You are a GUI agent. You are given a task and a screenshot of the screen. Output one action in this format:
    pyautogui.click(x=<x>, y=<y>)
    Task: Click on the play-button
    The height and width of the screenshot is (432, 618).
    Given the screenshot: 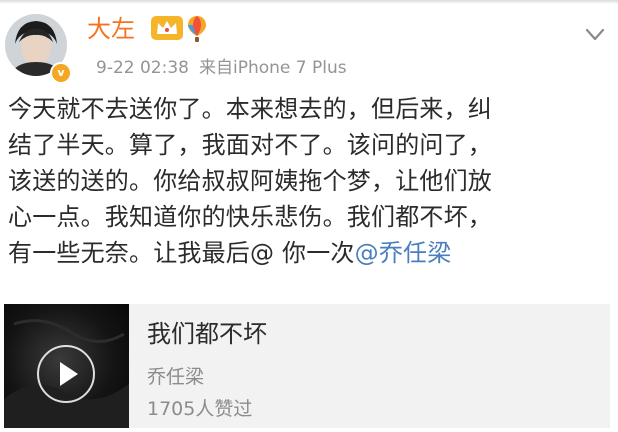 What is the action you would take?
    pyautogui.click(x=66, y=374)
    